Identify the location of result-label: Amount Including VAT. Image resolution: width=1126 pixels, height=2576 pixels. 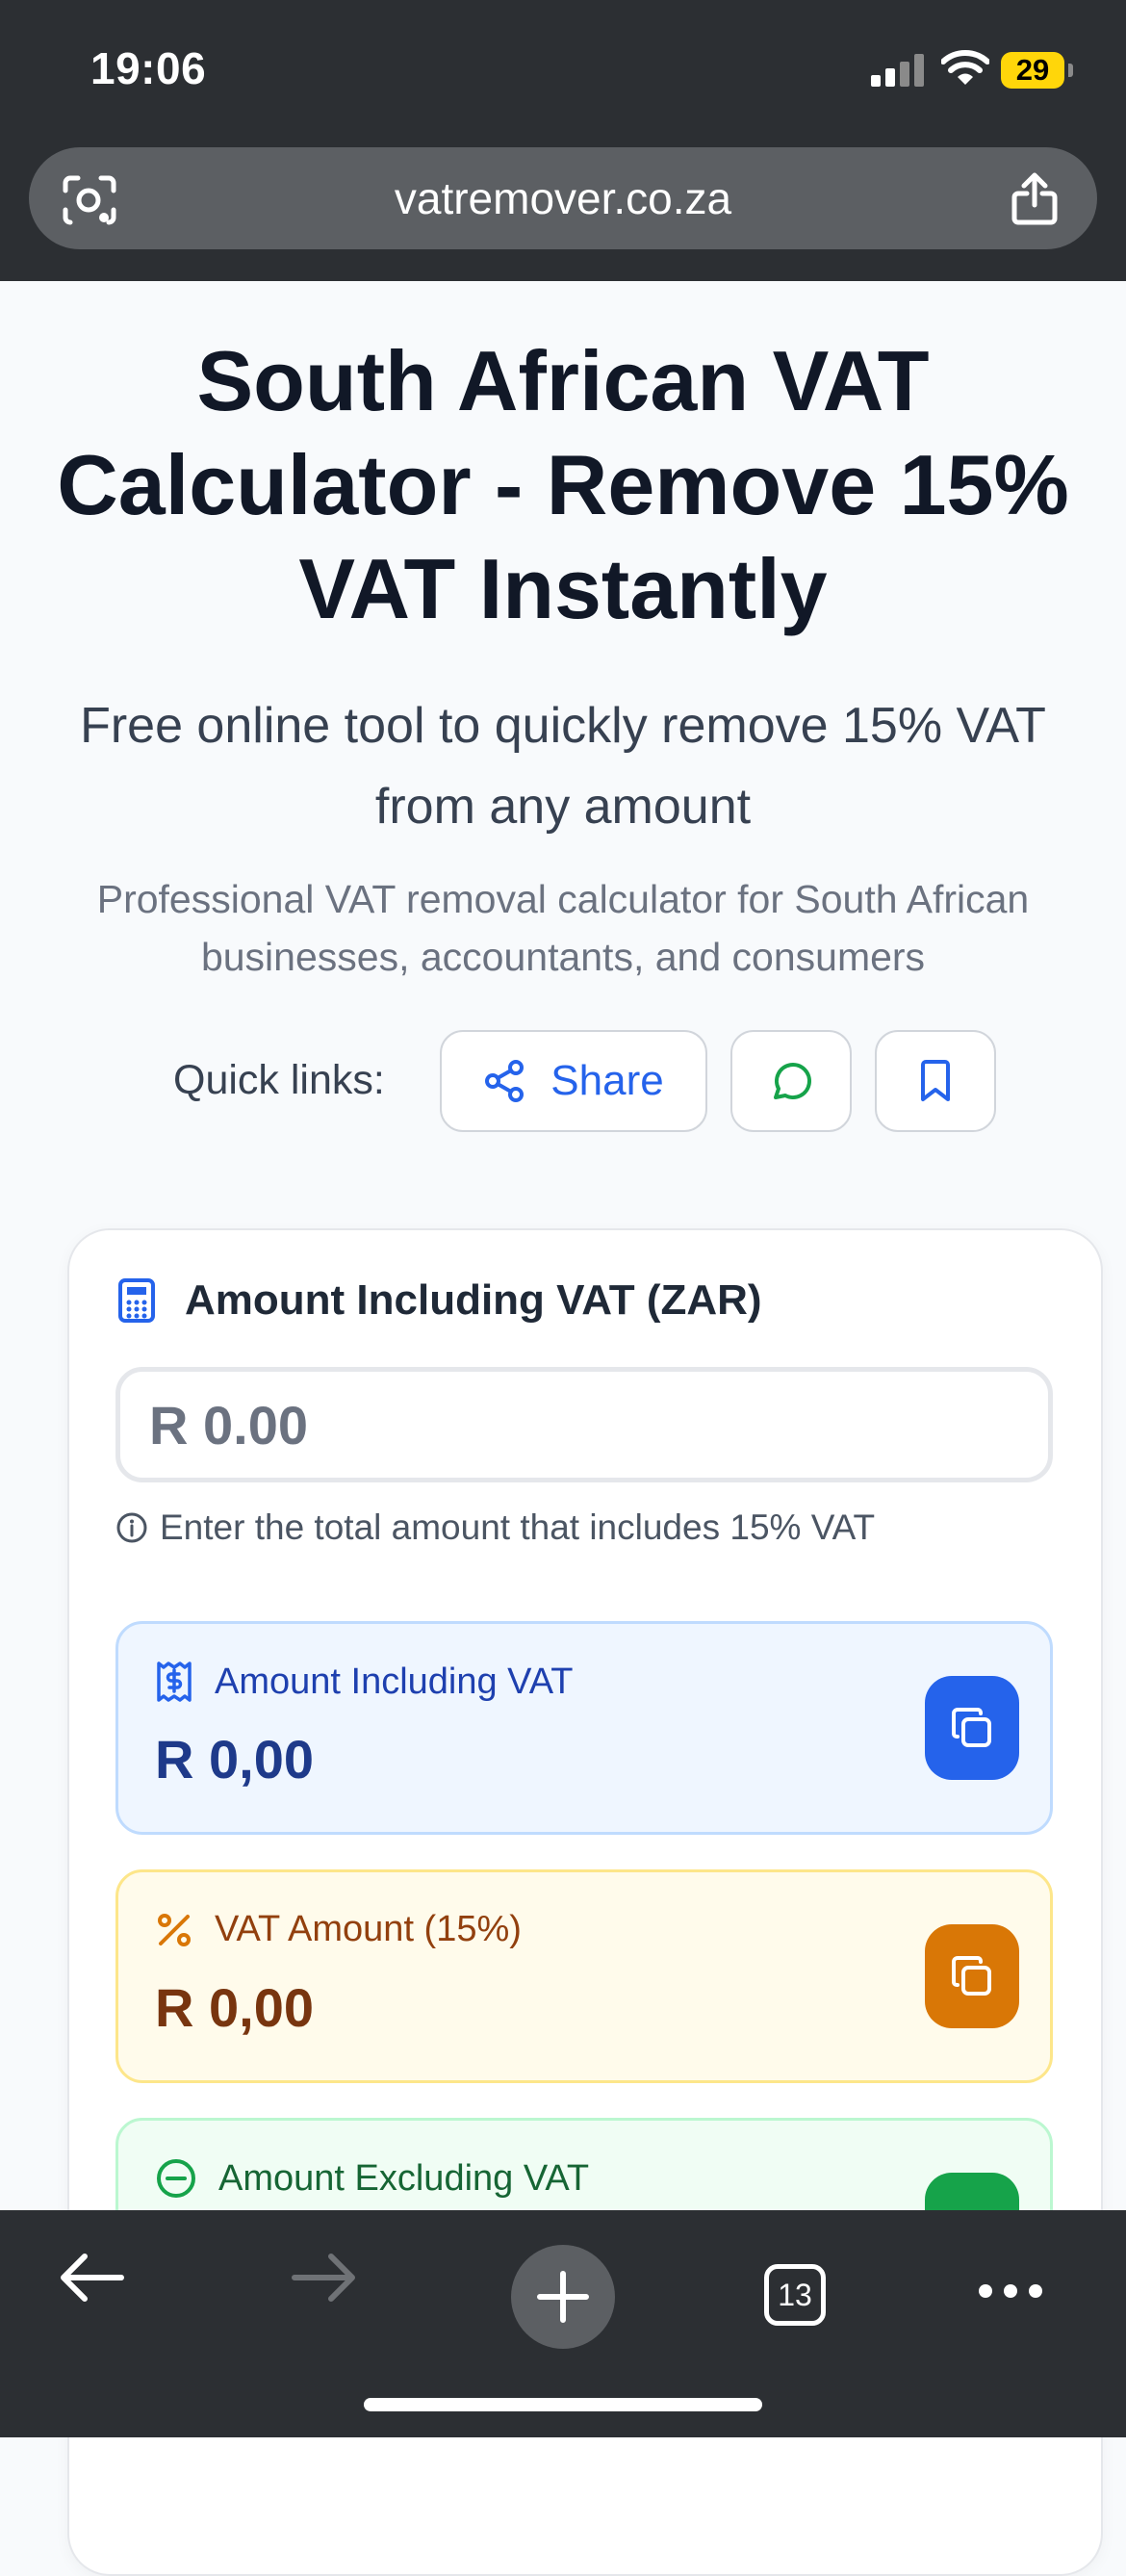
(395, 1681).